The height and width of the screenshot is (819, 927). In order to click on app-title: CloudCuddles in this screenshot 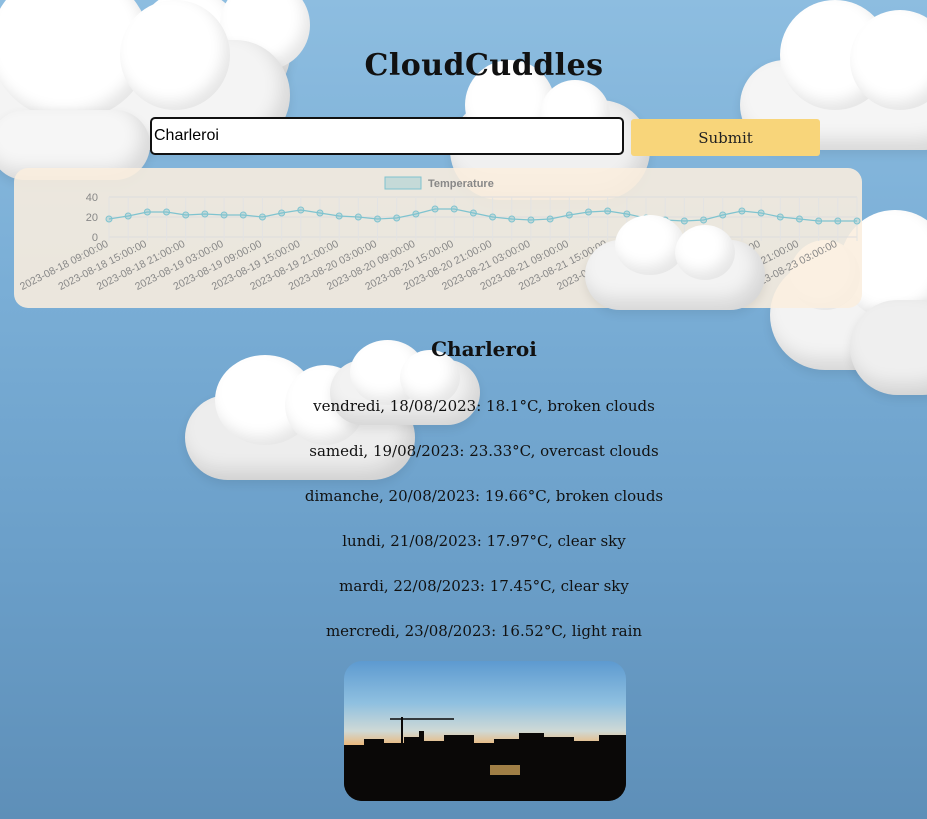, I will do `click(484, 65)`.